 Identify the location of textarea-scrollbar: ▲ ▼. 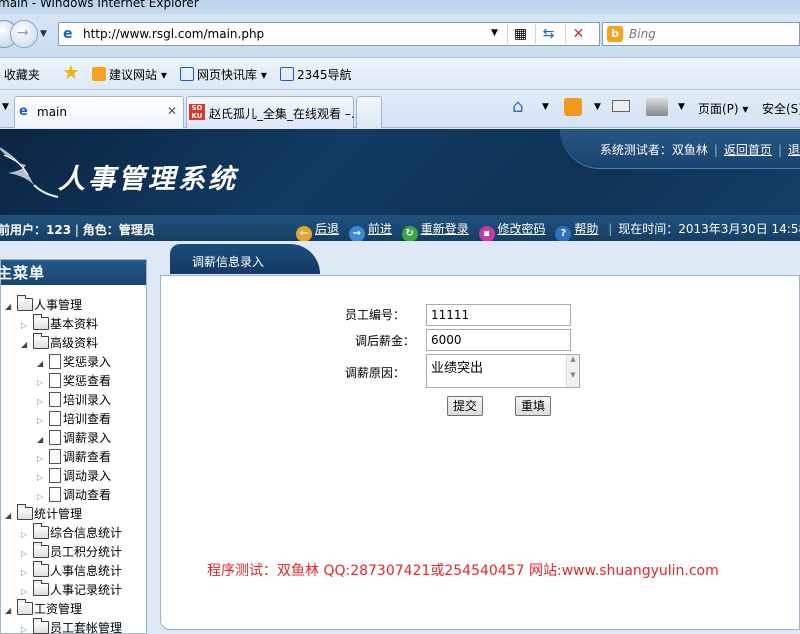
(572, 371).